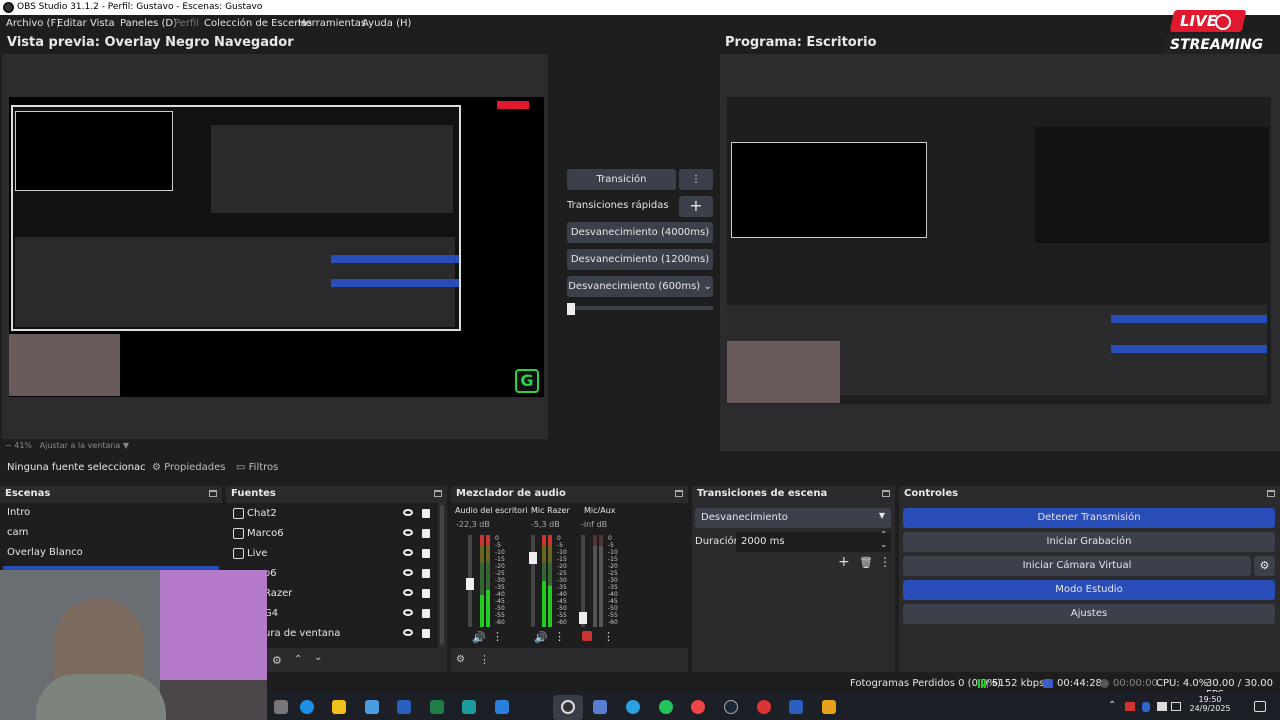  I want to click on store-icon, so click(372, 707).